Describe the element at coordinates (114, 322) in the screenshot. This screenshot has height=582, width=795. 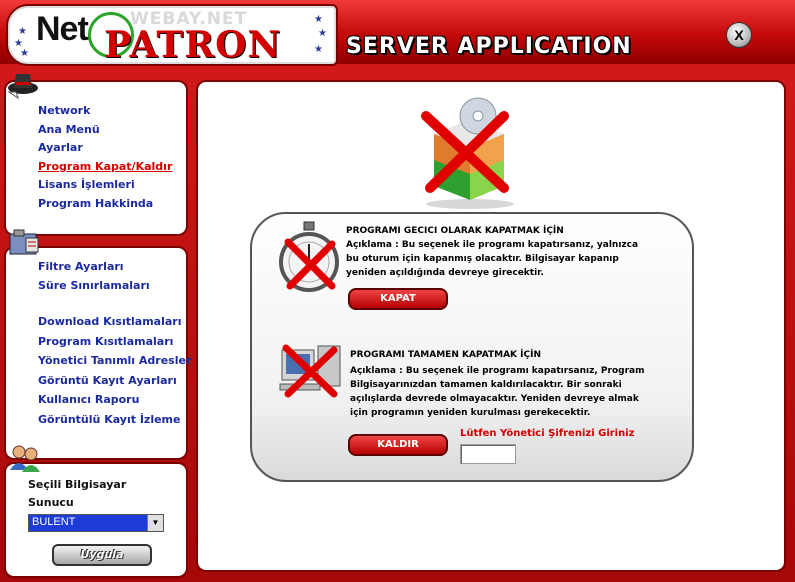
I see `nav-item-download: Download Kısıtlamaları` at that location.